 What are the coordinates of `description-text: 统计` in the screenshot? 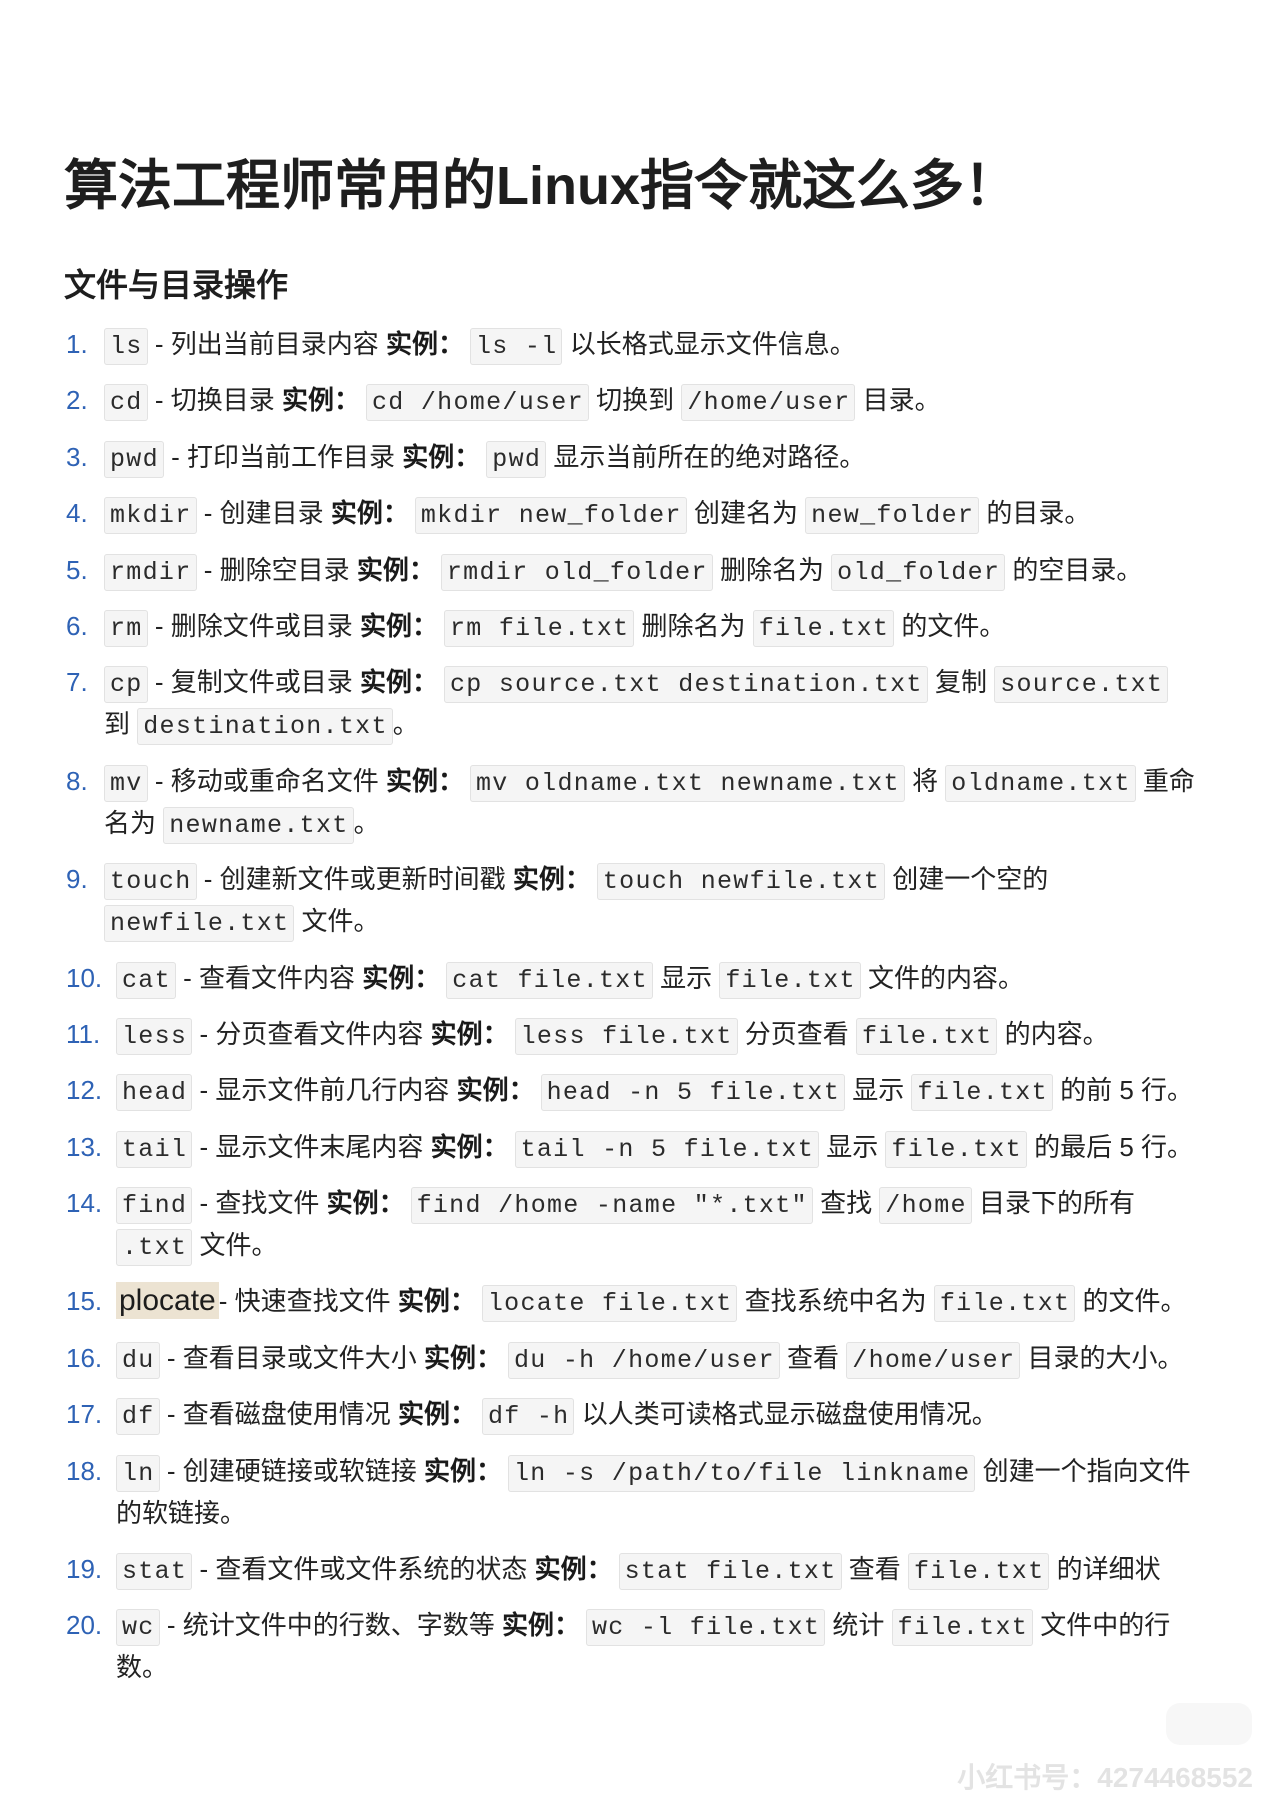 It's located at (858, 1625).